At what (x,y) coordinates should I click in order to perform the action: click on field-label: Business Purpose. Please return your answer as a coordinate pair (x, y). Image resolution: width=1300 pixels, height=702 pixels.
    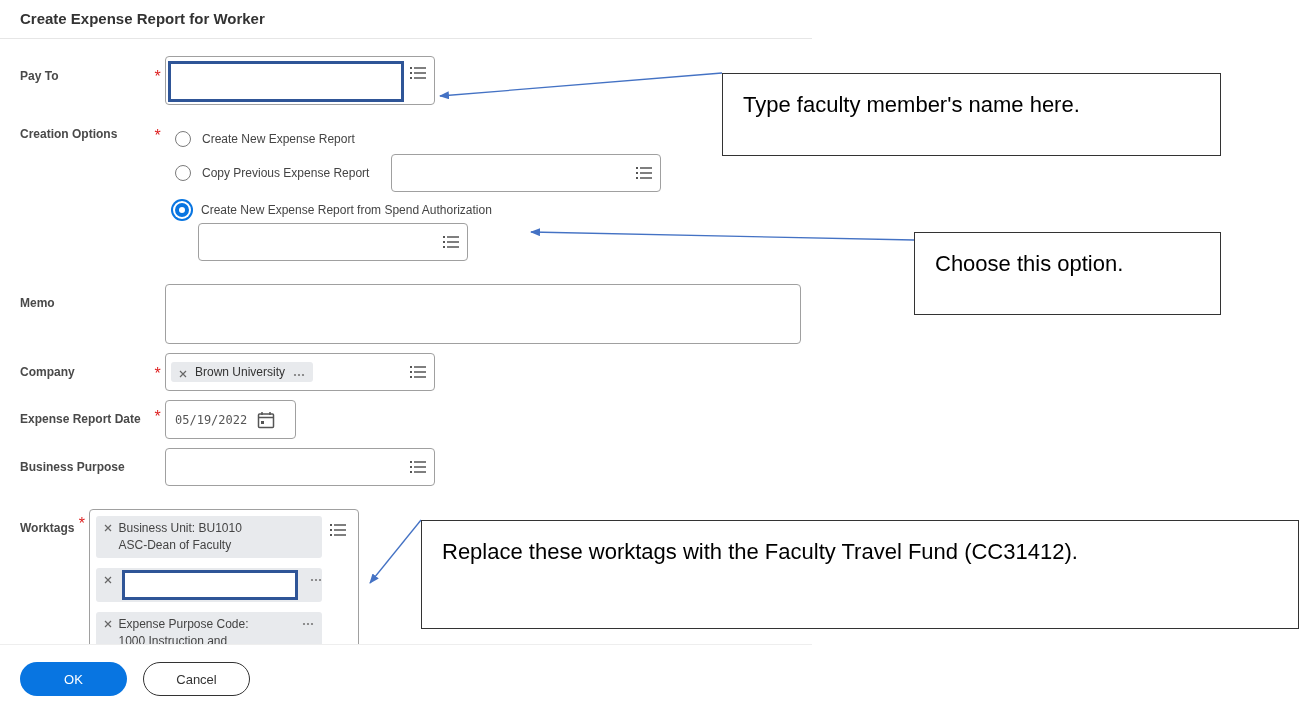
    Looking at the image, I should click on (73, 466).